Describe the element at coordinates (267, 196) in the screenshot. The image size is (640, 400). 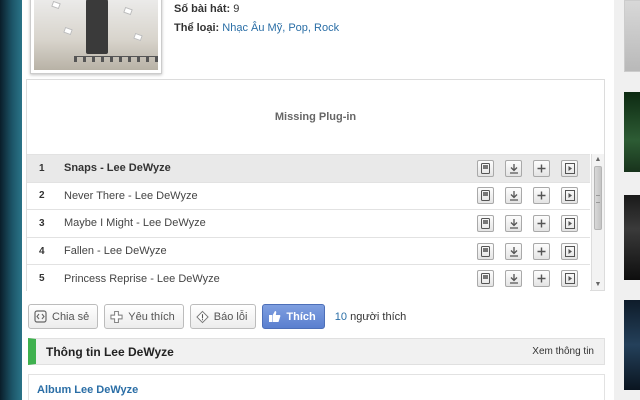
I see `track-title: Never There - Lee DeWyze` at that location.